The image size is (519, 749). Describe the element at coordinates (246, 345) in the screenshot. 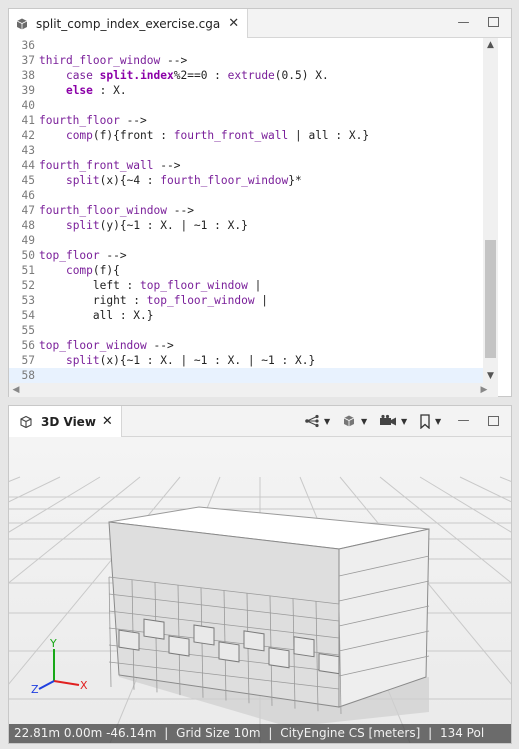

I see `code-line: 56 top_floor_window -->` at that location.